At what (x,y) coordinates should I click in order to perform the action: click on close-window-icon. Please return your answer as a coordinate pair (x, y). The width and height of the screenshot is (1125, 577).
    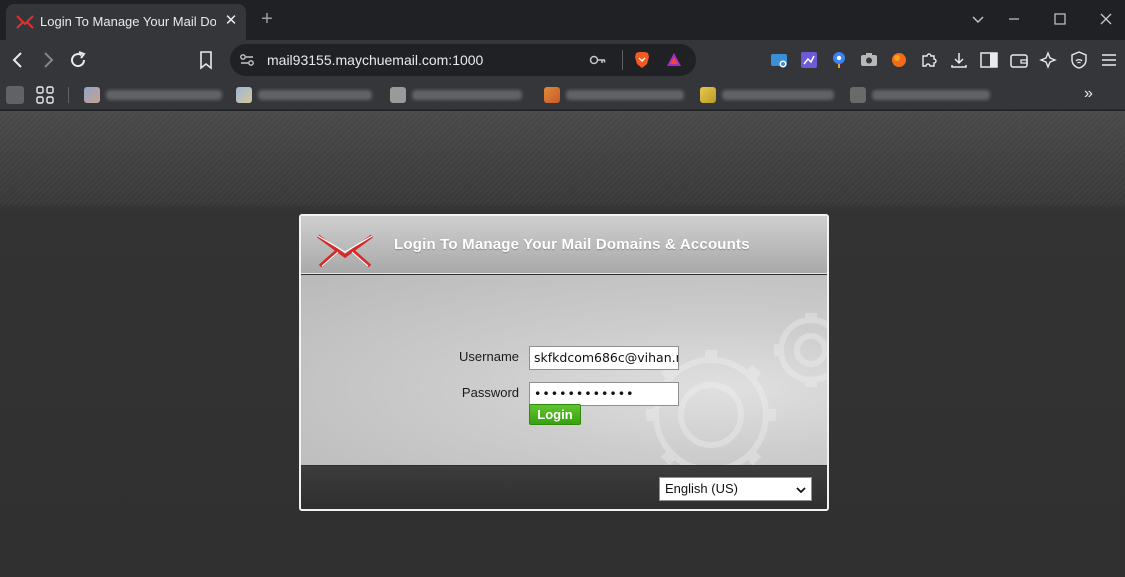
    Looking at the image, I should click on (1106, 19).